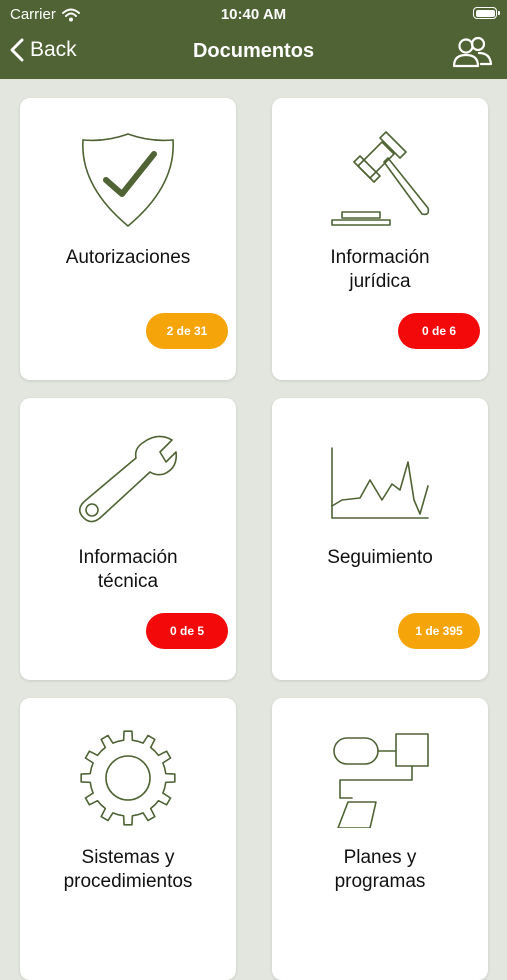 This screenshot has height=980, width=507. Describe the element at coordinates (128, 539) in the screenshot. I see `card-informacion-tecnica: Información técnica 0 de 5` at that location.